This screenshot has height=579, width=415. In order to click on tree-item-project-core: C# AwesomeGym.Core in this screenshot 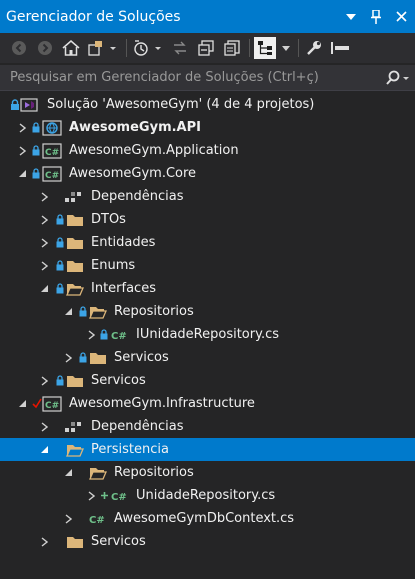, I will do `click(207, 173)`.